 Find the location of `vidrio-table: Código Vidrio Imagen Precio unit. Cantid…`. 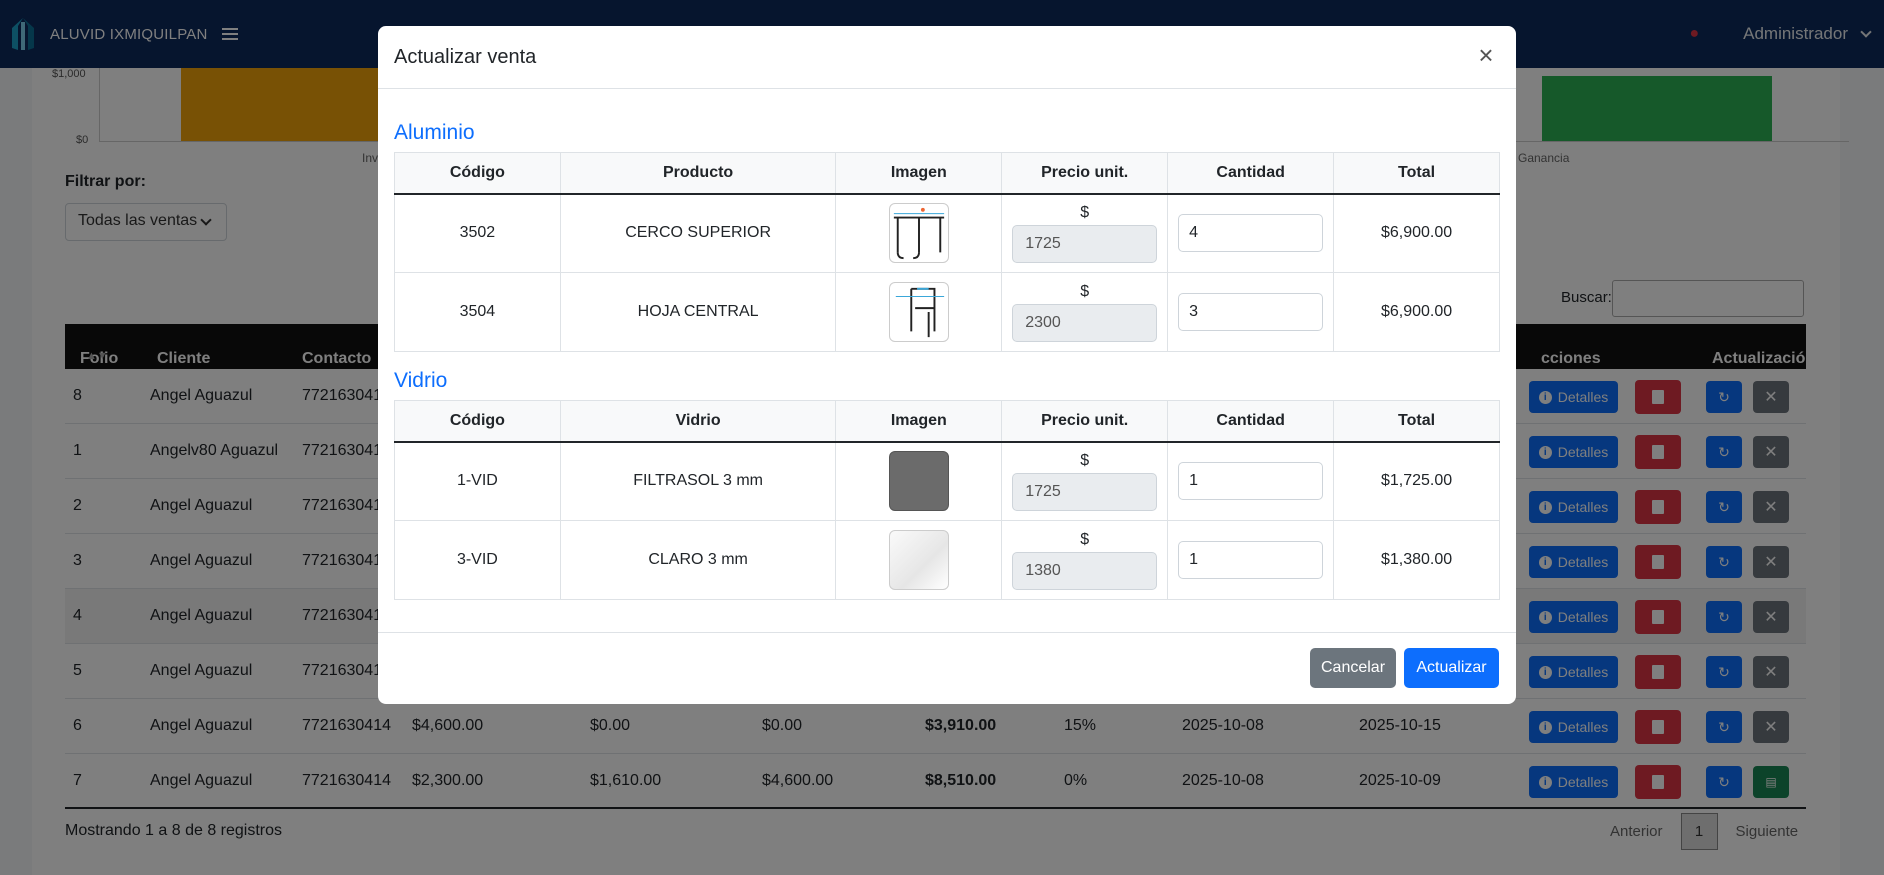

vidrio-table: Código Vidrio Imagen Precio unit. Cantid… is located at coordinates (947, 500).